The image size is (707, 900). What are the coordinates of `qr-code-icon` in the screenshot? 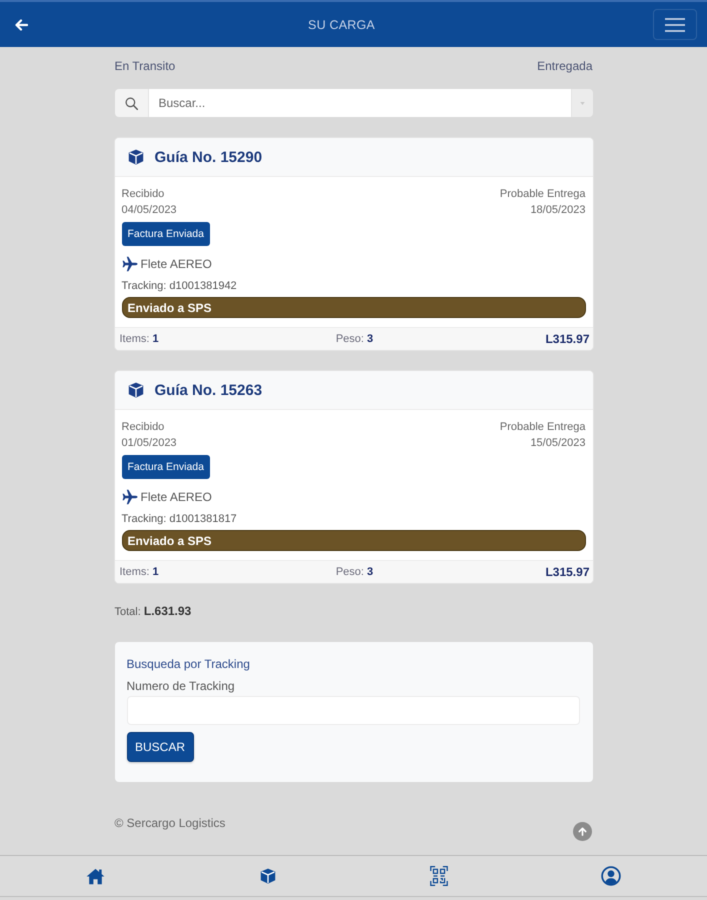 It's located at (439, 876).